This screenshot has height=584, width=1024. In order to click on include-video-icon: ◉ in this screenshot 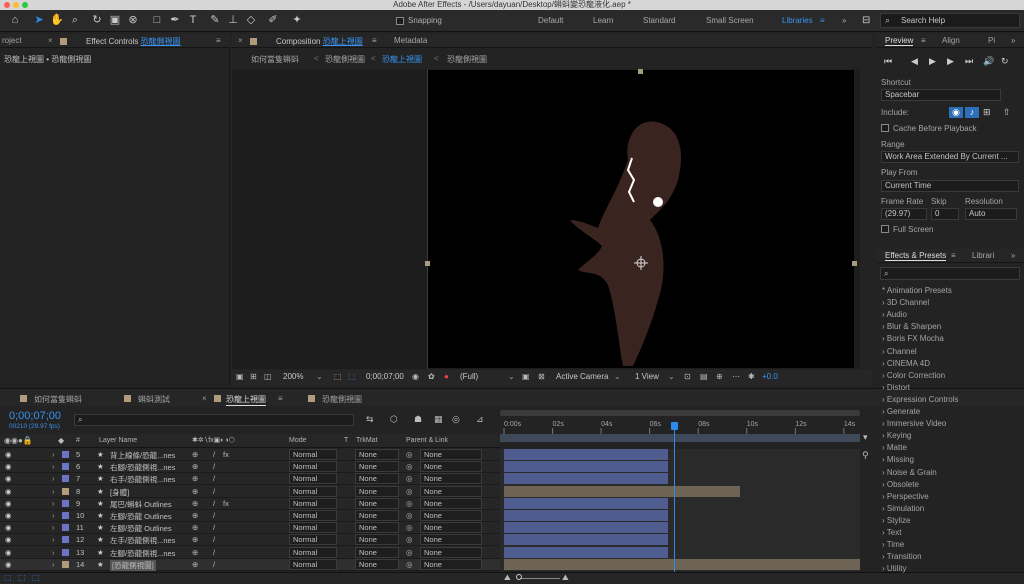, I will do `click(956, 112)`.